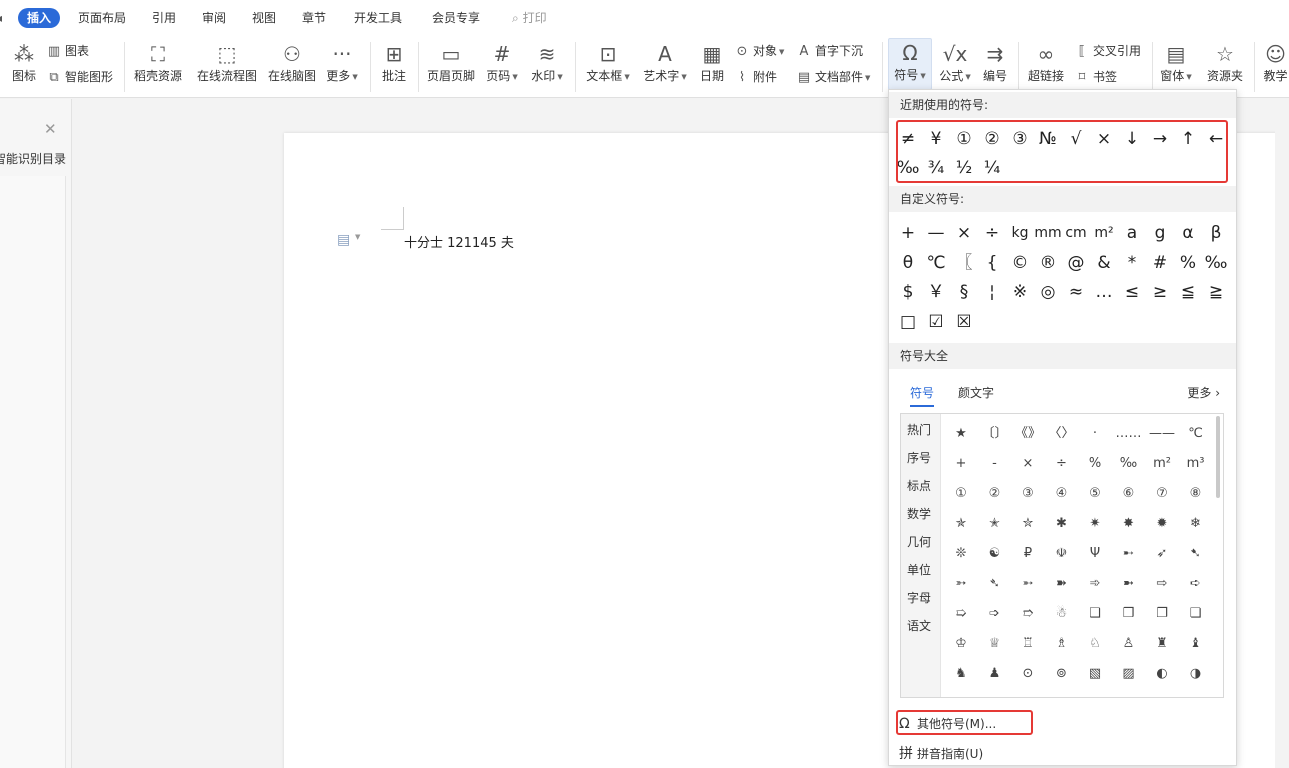  I want to click on page-number-button: # 页码 ▼, so click(502, 62).